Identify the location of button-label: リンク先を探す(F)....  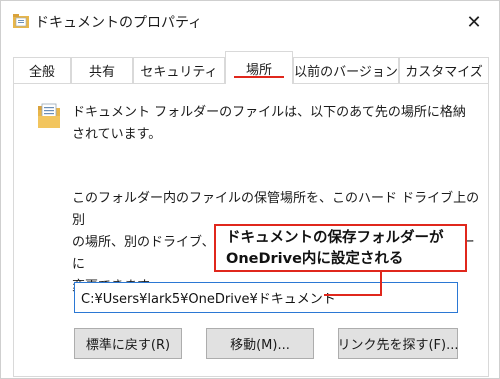
(398, 345).